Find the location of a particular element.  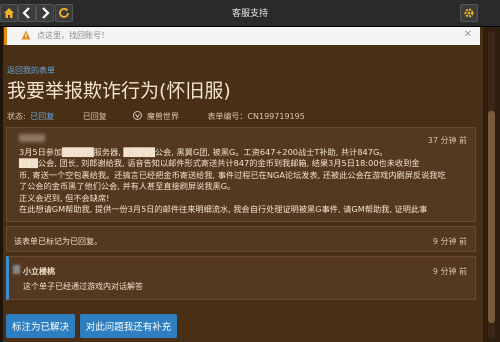

gear-icon is located at coordinates (469, 13).